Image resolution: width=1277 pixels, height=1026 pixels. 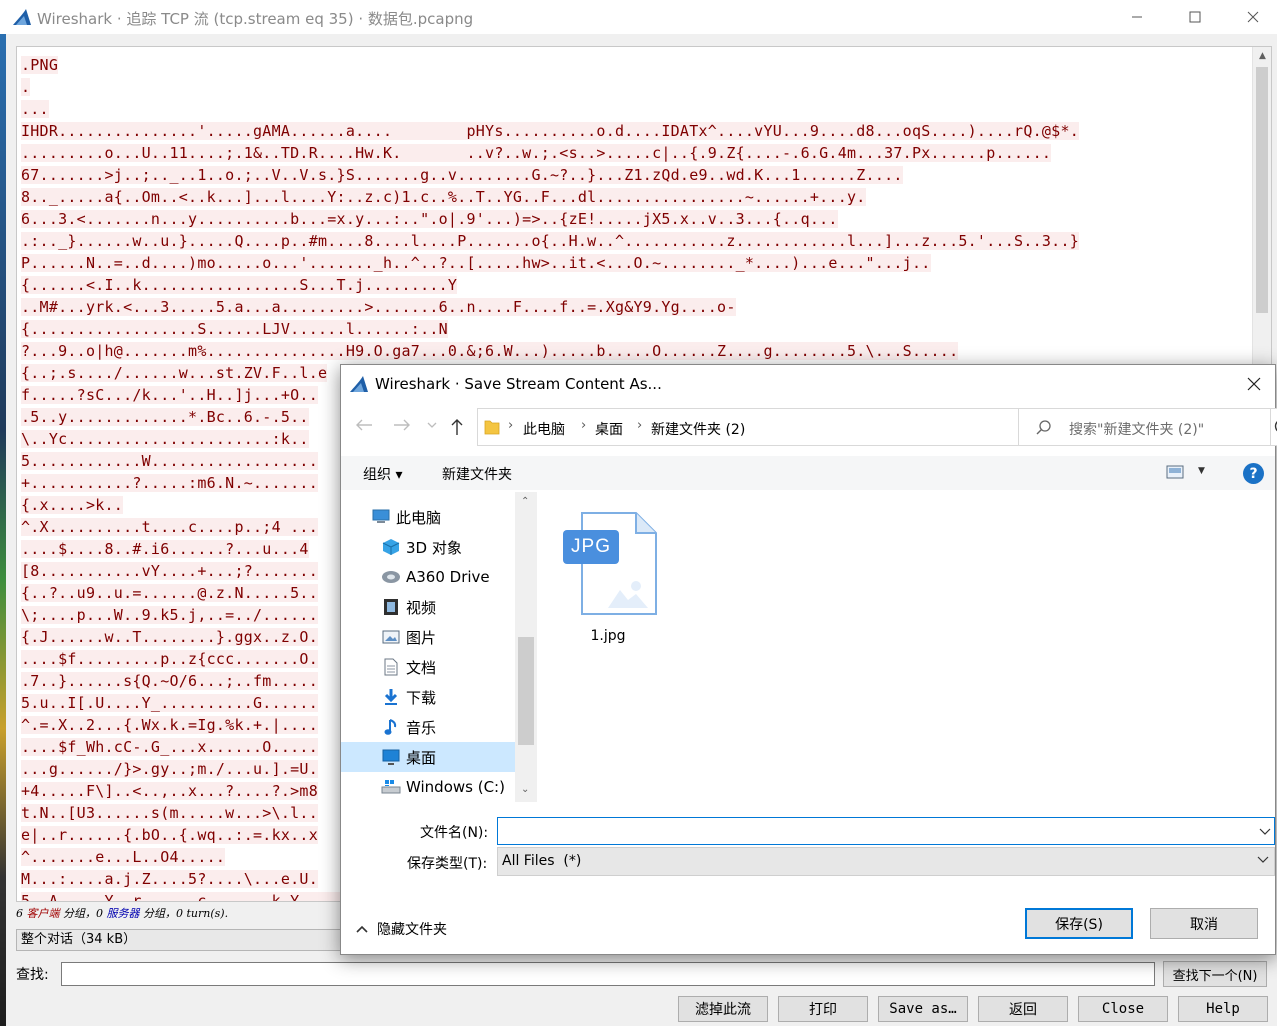 What do you see at coordinates (40, 65) in the screenshot?
I see `stream-line-text: .PNG` at bounding box center [40, 65].